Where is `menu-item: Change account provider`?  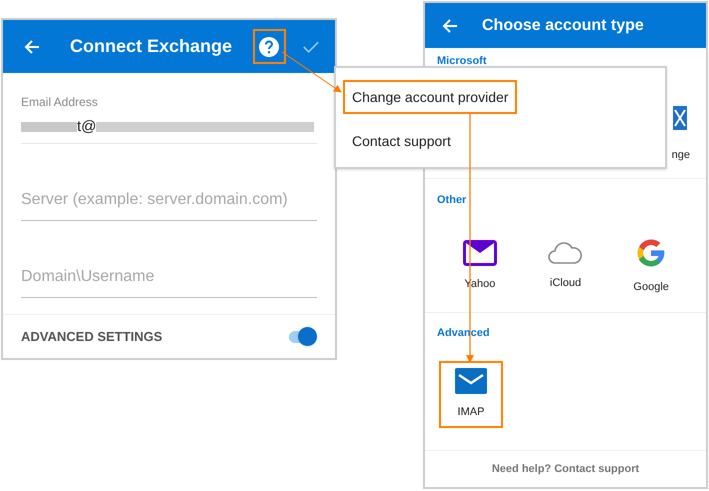 menu-item: Change account provider is located at coordinates (430, 97).